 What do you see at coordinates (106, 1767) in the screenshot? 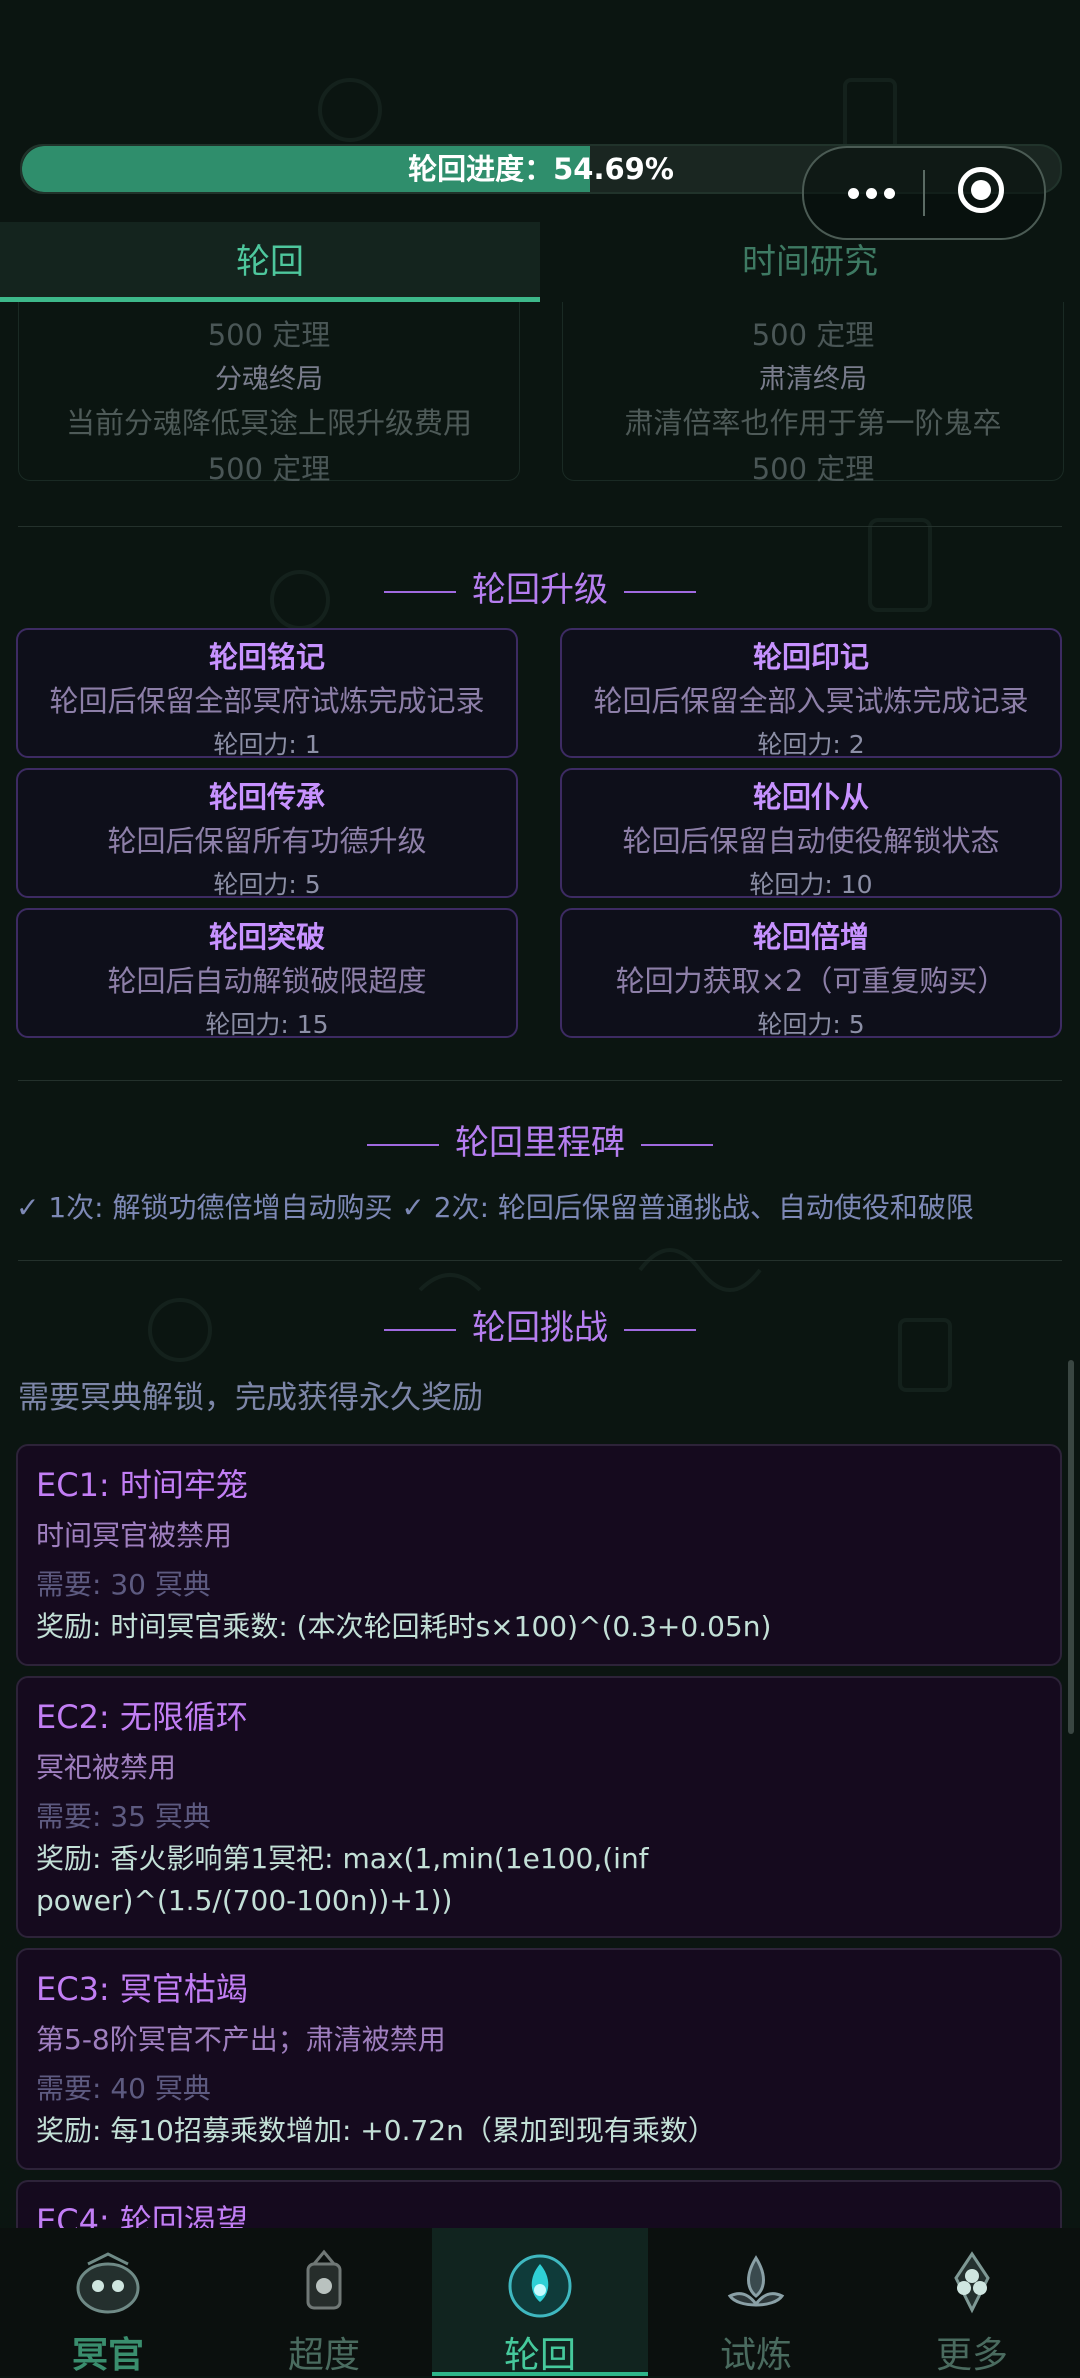
I see `challenge-restriction: 冥祀被禁用` at bounding box center [106, 1767].